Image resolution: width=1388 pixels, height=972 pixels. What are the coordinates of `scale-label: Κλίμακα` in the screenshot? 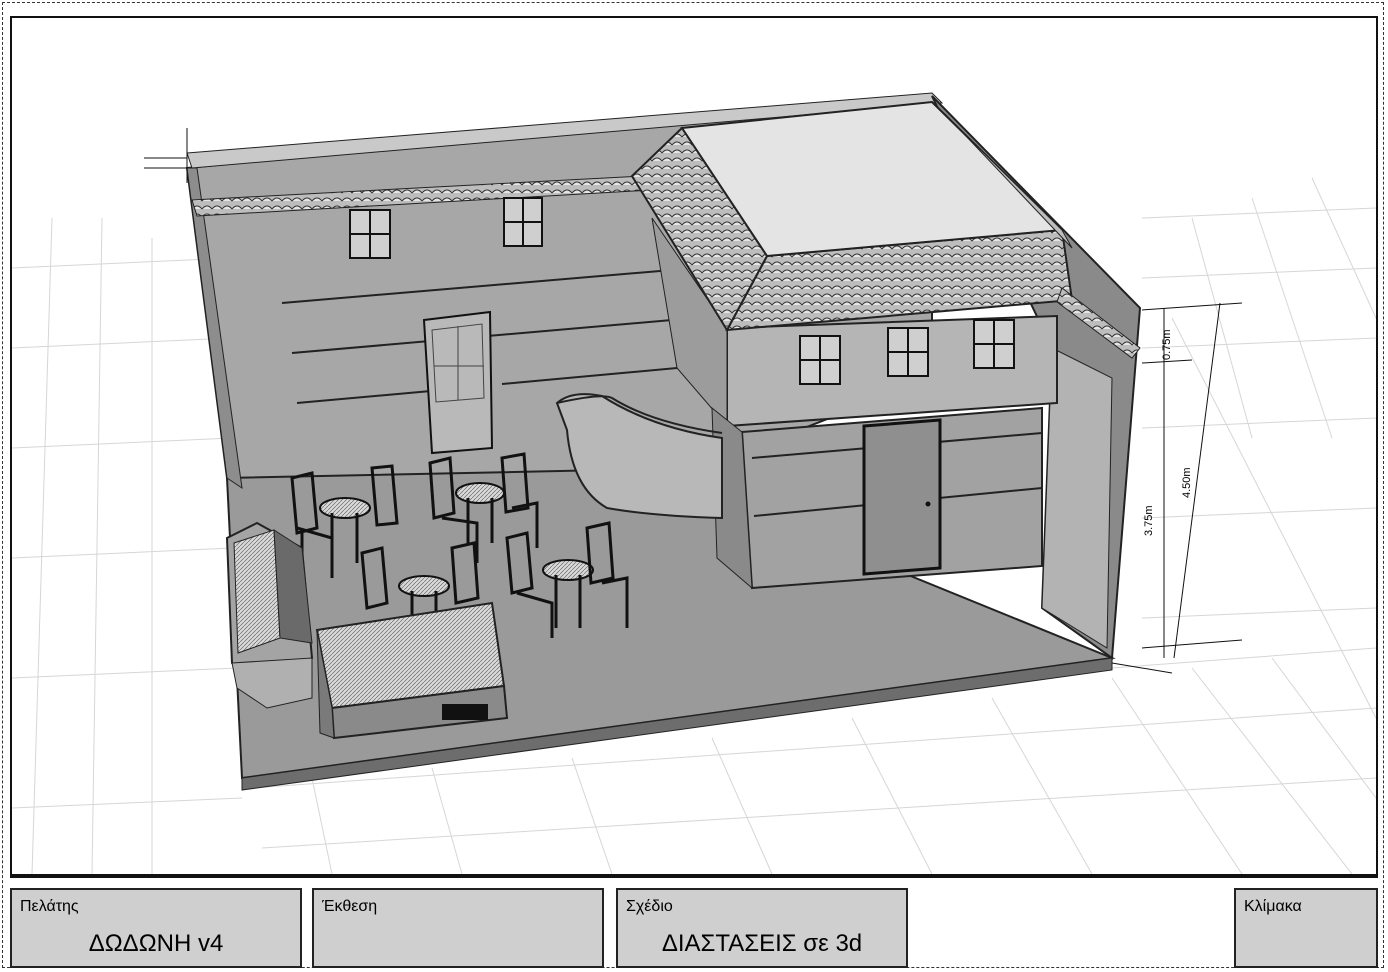 It's located at (1273, 906).